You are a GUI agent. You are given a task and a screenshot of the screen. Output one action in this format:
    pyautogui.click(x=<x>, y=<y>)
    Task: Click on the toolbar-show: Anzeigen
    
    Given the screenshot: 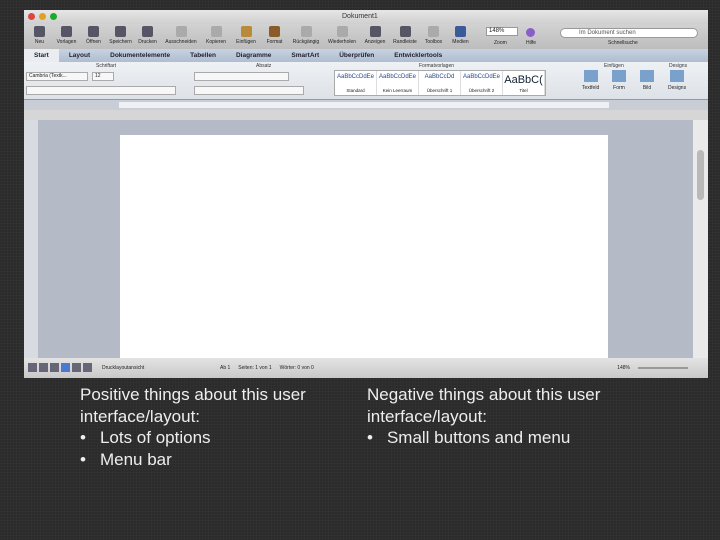 What is the action you would take?
    pyautogui.click(x=375, y=34)
    